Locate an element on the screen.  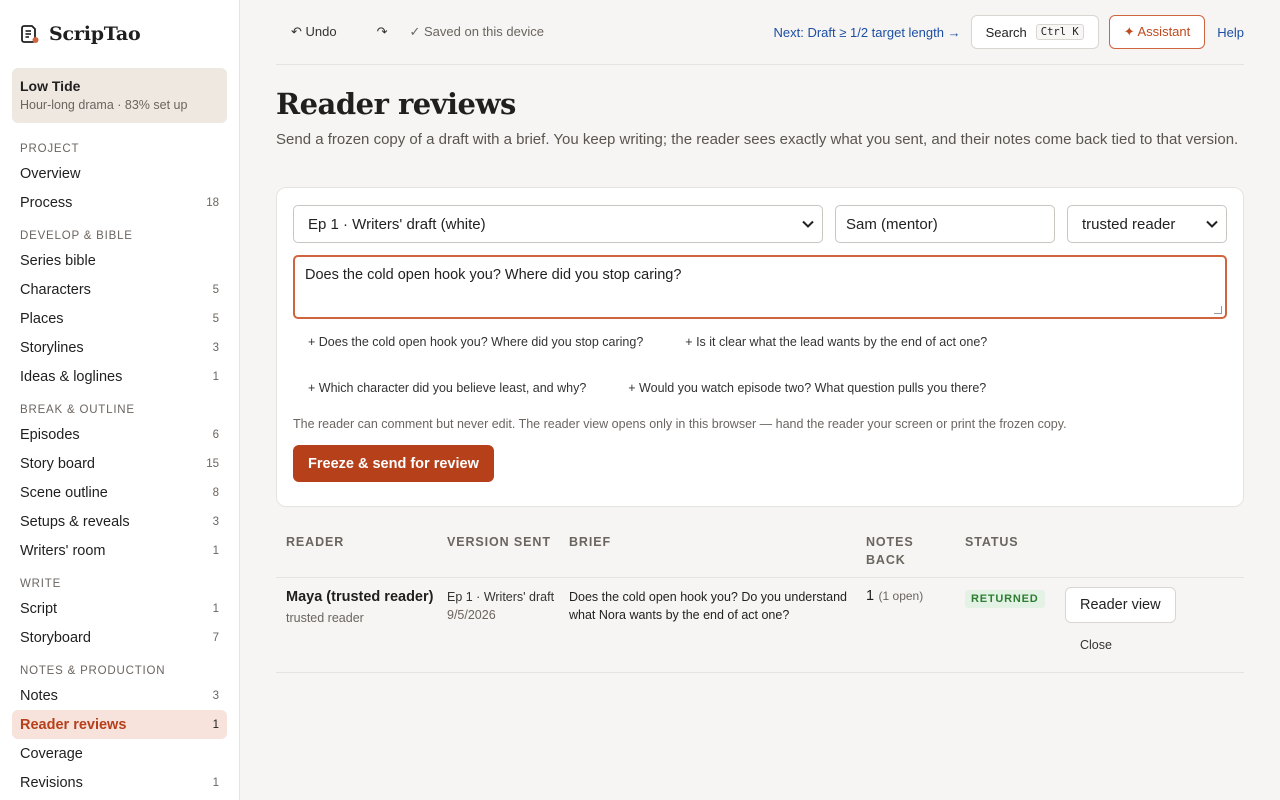
search-button: Search Ctrl K is located at coordinates (1034, 32).